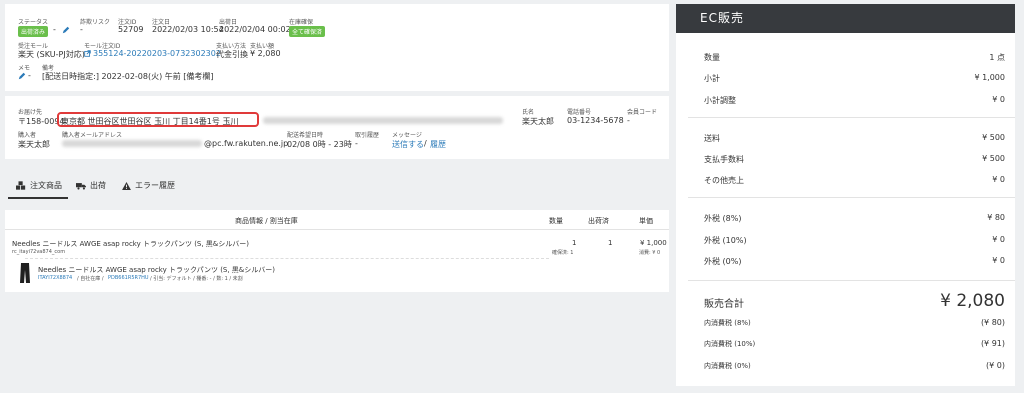  I want to click on tab-error-history: エラー履歴, so click(148, 185).